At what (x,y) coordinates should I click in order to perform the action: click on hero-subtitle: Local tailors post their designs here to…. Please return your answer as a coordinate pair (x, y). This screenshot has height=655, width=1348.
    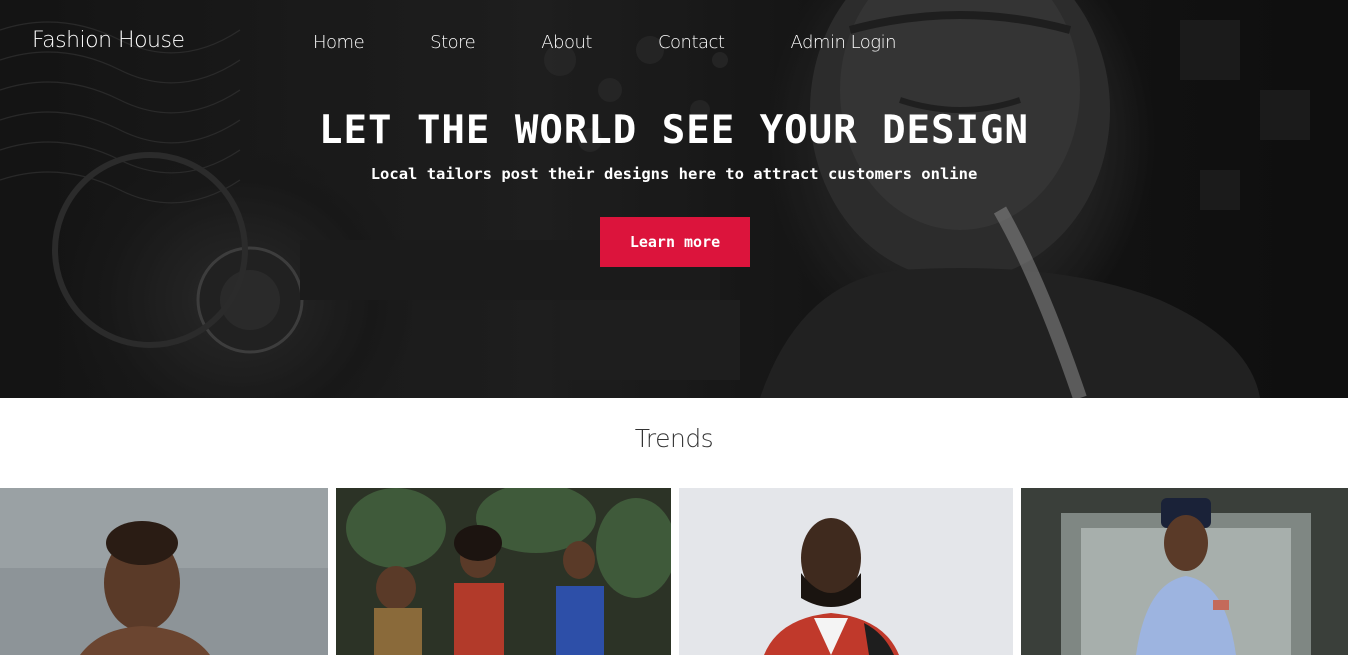
    Looking at the image, I should click on (674, 174).